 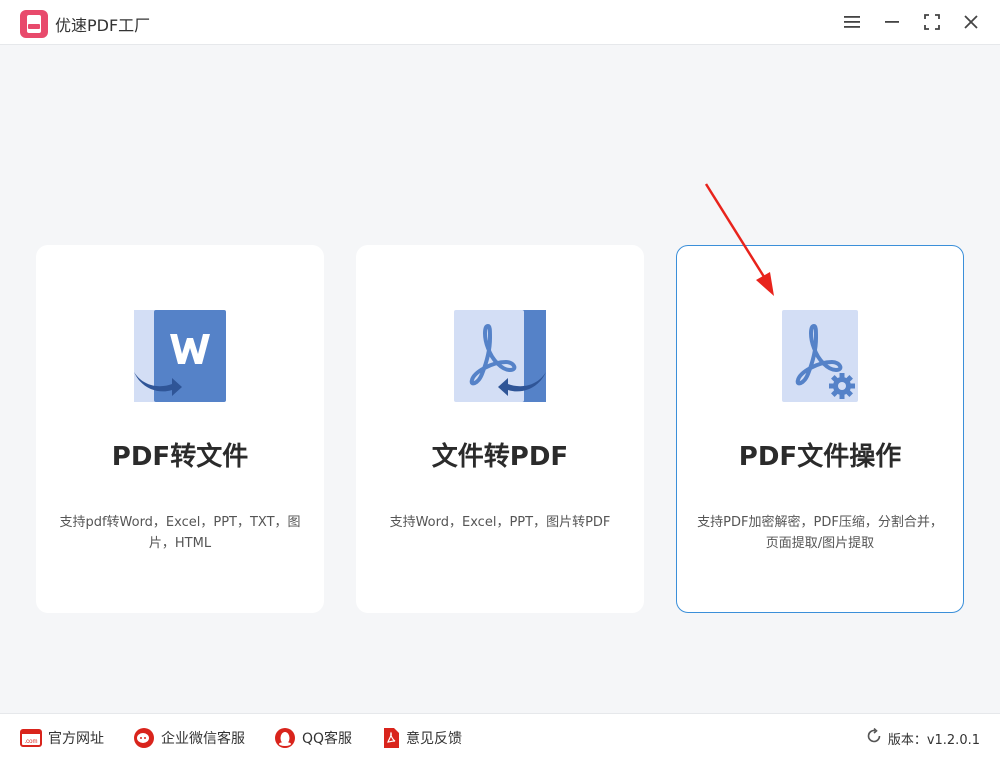 I want to click on footer-link-label: 意见反馈, so click(x=434, y=739).